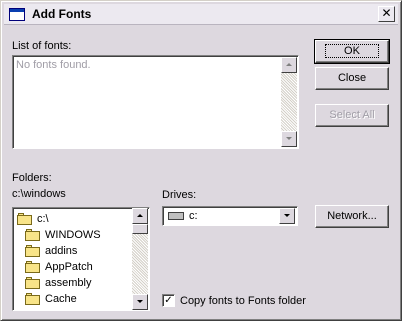 Image resolution: width=402 pixels, height=321 pixels. Describe the element at coordinates (62, 14) in the screenshot. I see `window-title: Add Fonts` at that location.